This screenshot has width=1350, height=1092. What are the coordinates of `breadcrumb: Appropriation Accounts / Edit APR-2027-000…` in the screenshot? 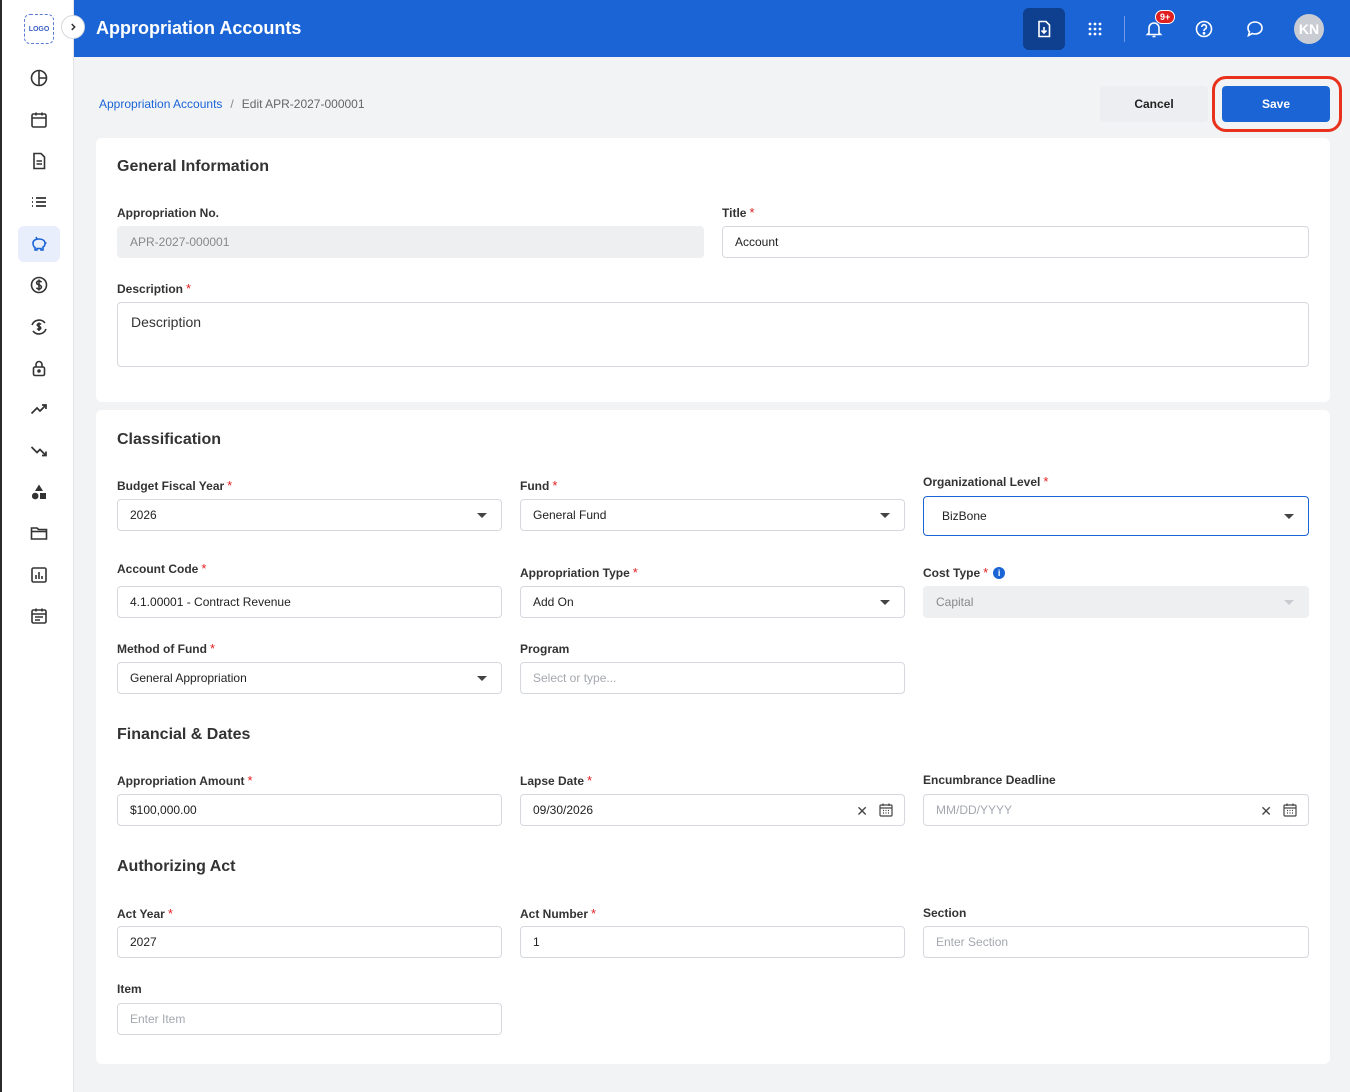 It's located at (232, 104).